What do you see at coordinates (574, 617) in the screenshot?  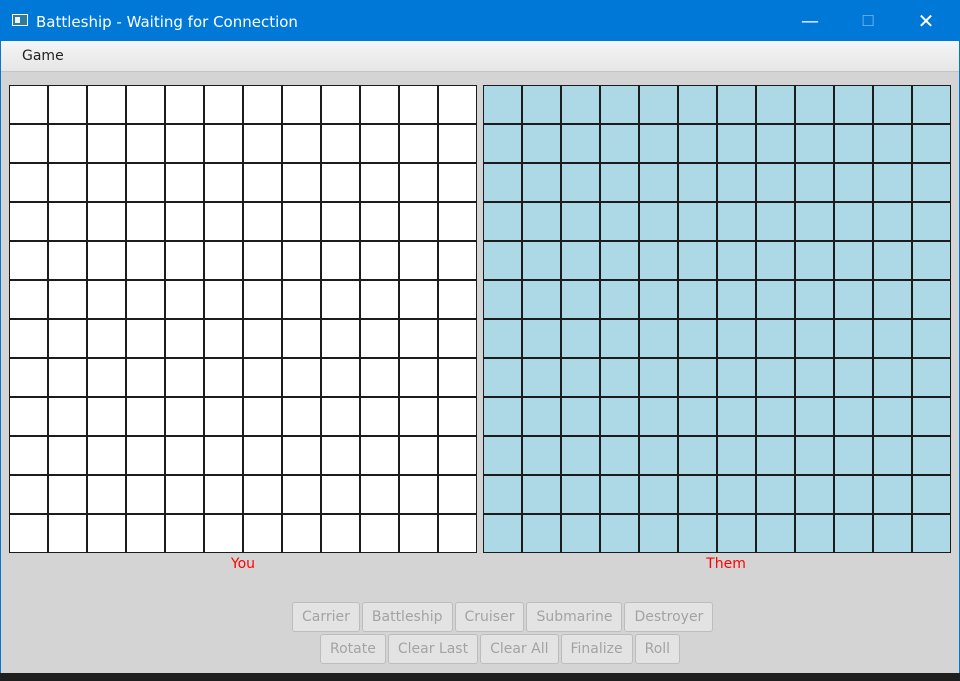 I see `submarine-button: Submarine` at bounding box center [574, 617].